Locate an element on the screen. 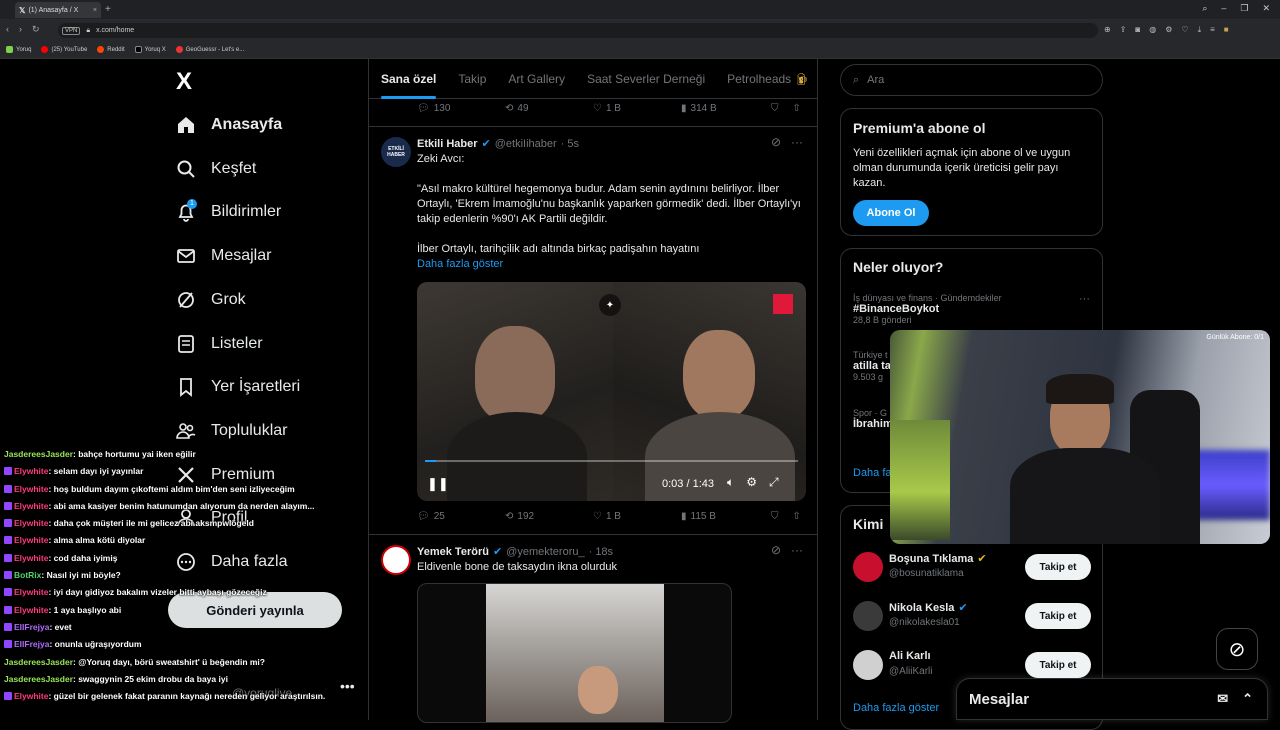  new-message-icon: ✉ is located at coordinates (1222, 699).